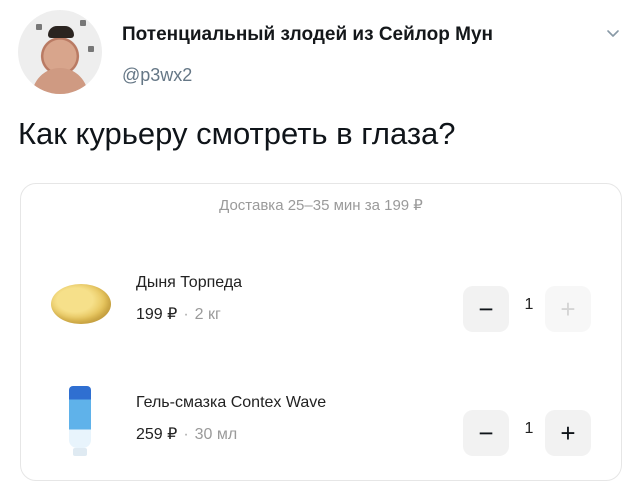  I want to click on item-meta: 199 ₽ · 2 кг, so click(178, 314).